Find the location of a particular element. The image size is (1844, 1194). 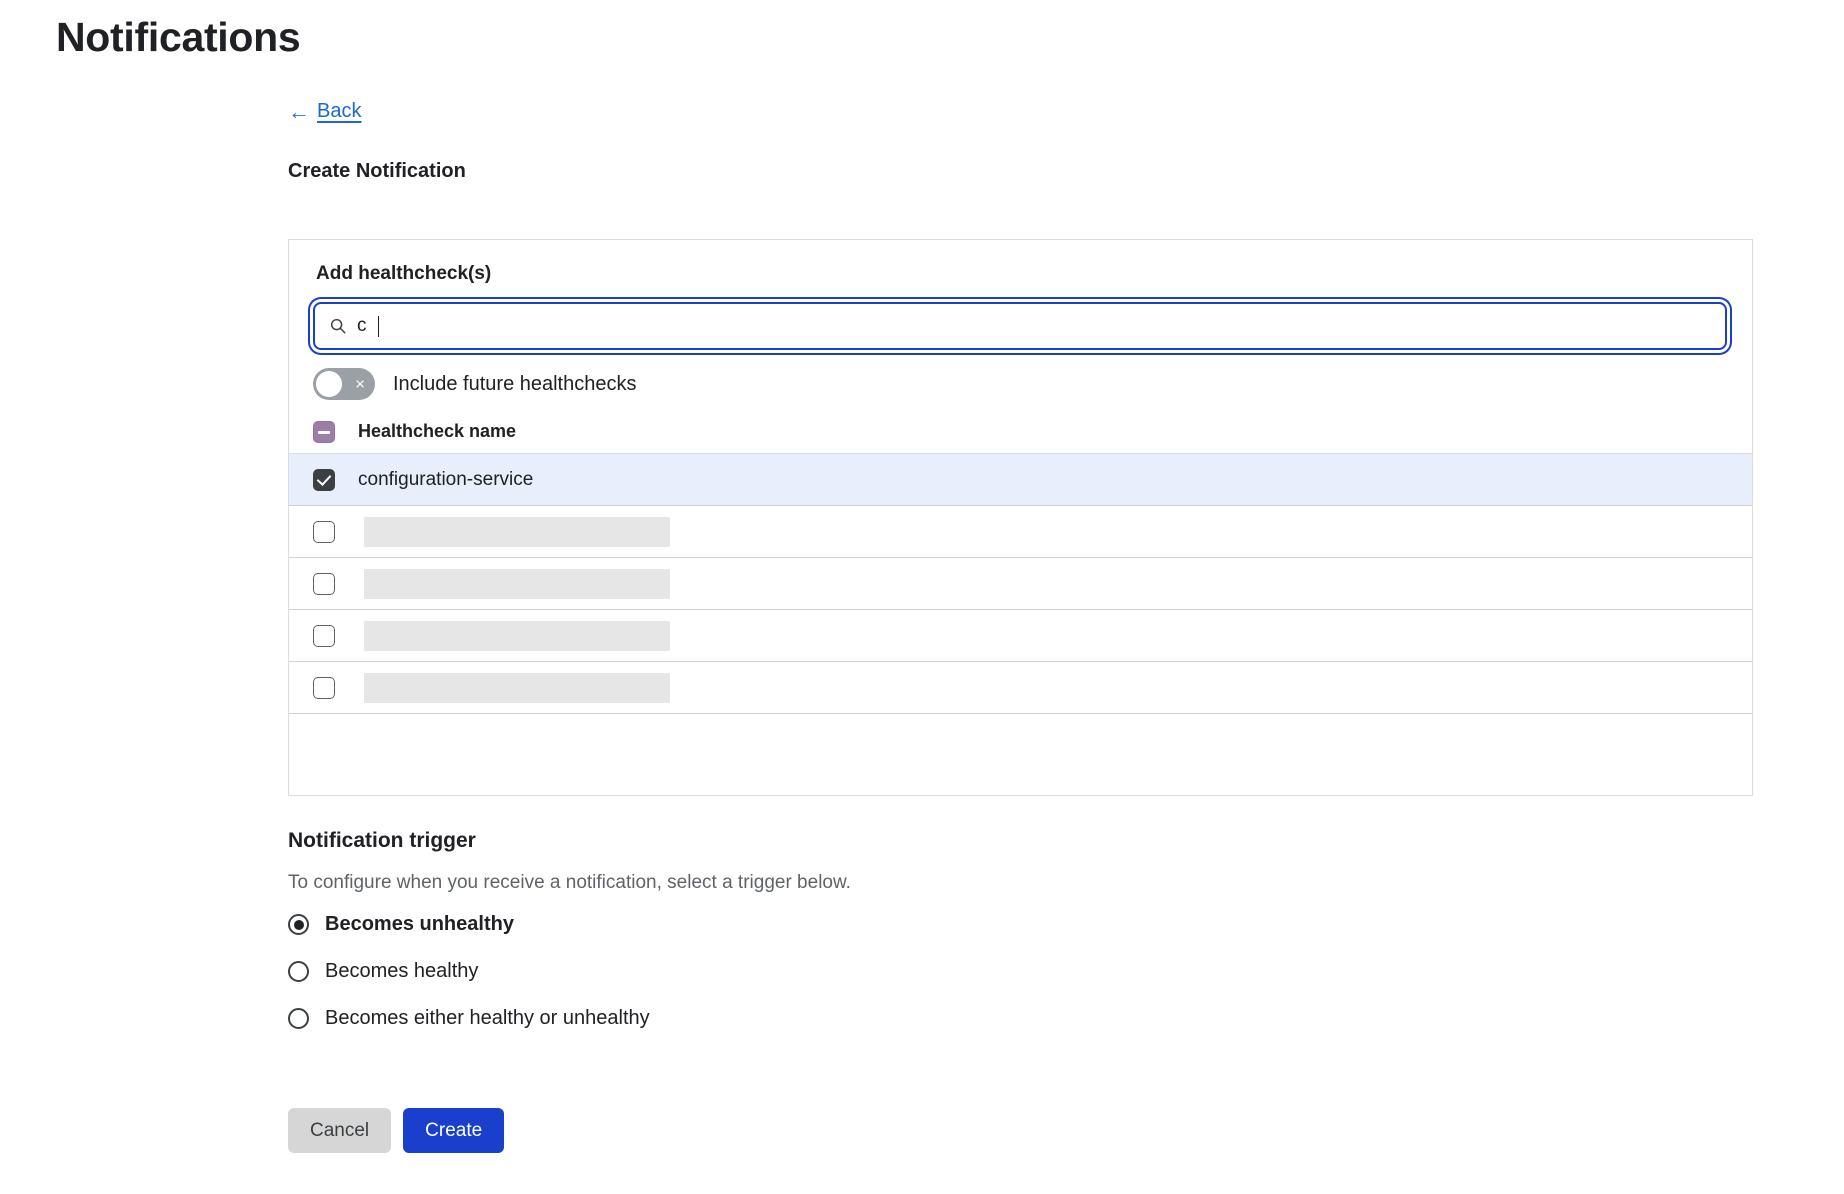

trigger-option-label: Becomes unhealthy is located at coordinates (419, 924).